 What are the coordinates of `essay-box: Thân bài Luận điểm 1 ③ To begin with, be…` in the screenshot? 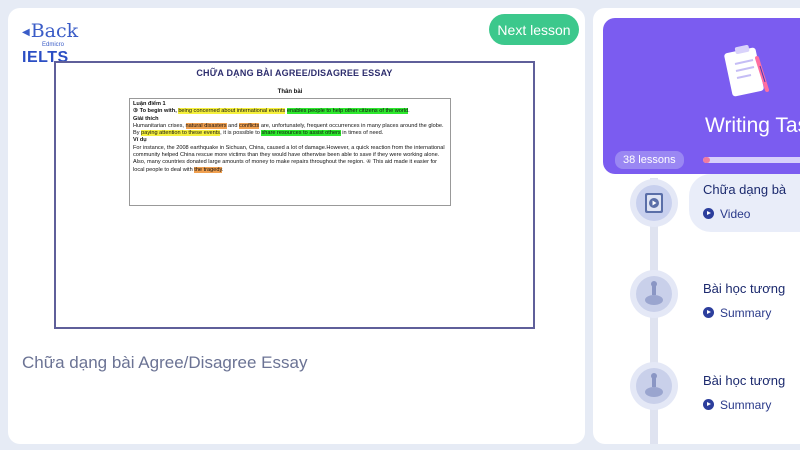 It's located at (290, 152).